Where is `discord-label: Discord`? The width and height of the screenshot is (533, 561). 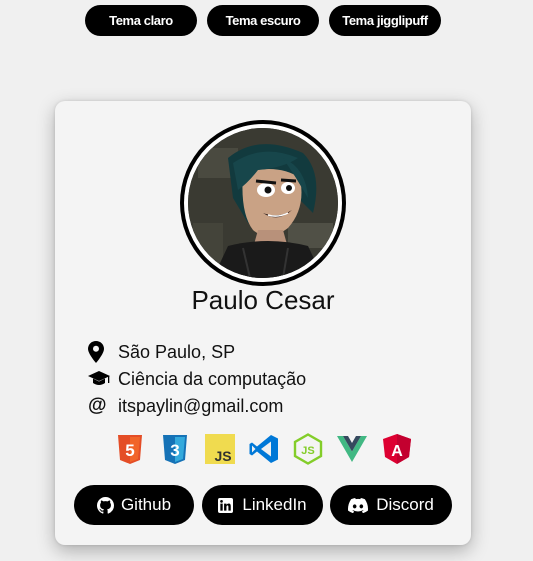 discord-label: Discord is located at coordinates (405, 504).